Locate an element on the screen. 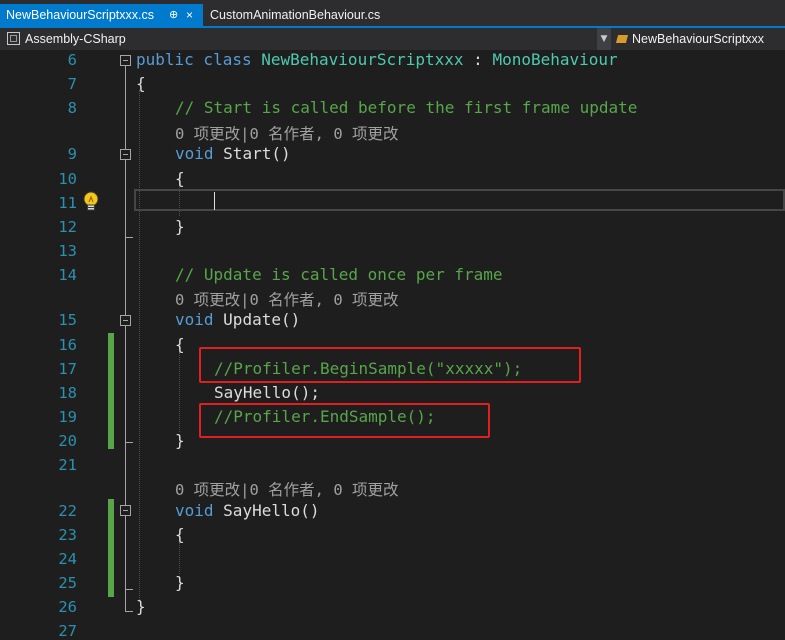 Image resolution: width=785 pixels, height=640 pixels. line-number: 11 is located at coordinates (67, 203).